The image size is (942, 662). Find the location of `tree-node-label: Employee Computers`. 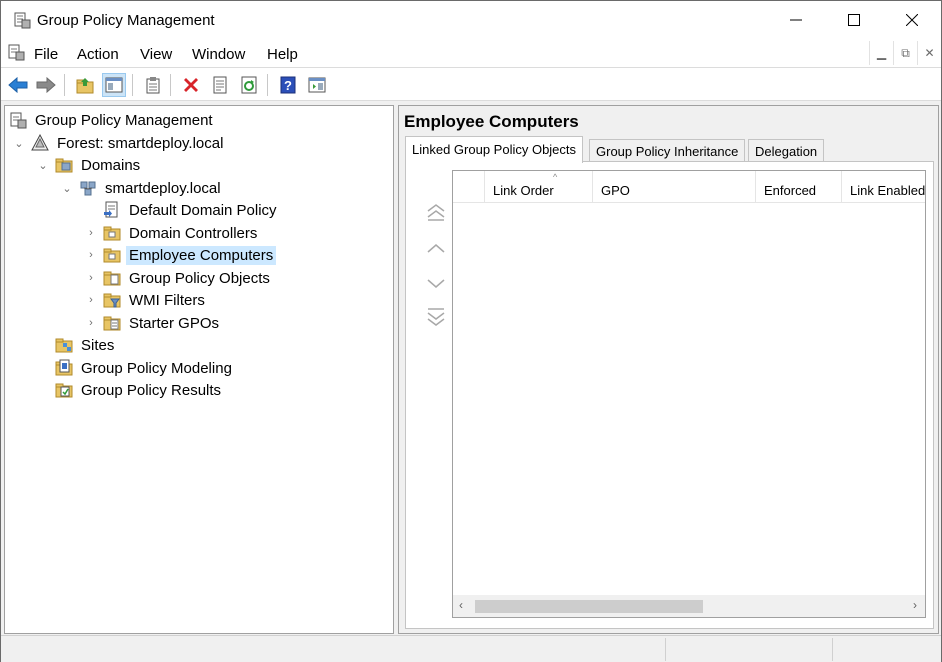

tree-node-label: Employee Computers is located at coordinates (201, 255).